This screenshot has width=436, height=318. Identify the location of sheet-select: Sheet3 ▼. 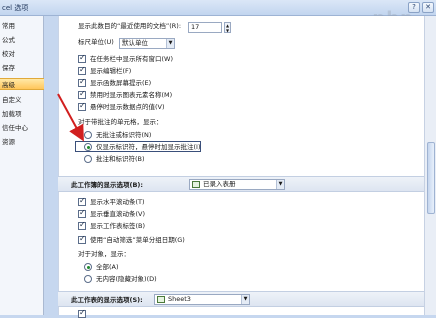
(202, 299).